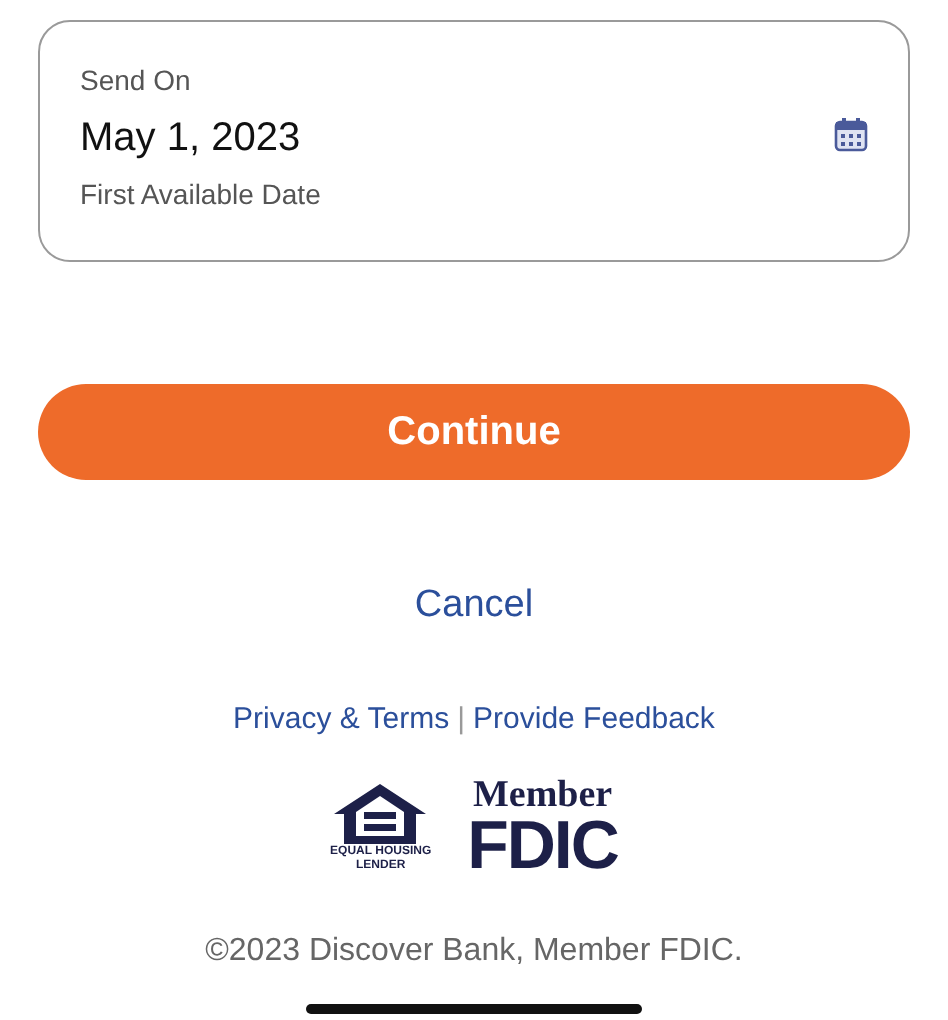 Image resolution: width=948 pixels, height=1020 pixels. I want to click on cancel-link: Cancel, so click(474, 606).